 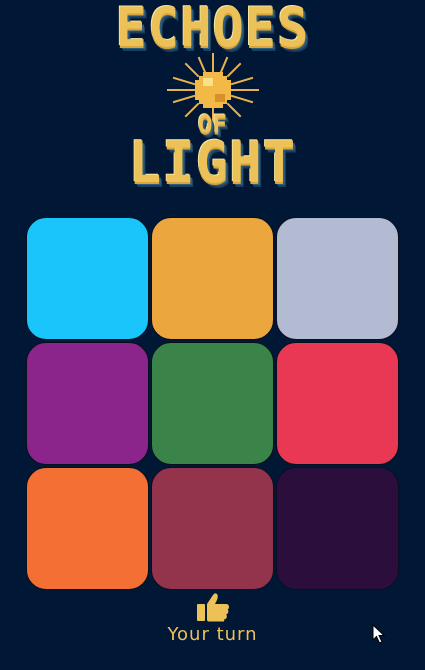 What do you see at coordinates (212, 30) in the screenshot?
I see `logo-title-echoes: ECHOES` at bounding box center [212, 30].